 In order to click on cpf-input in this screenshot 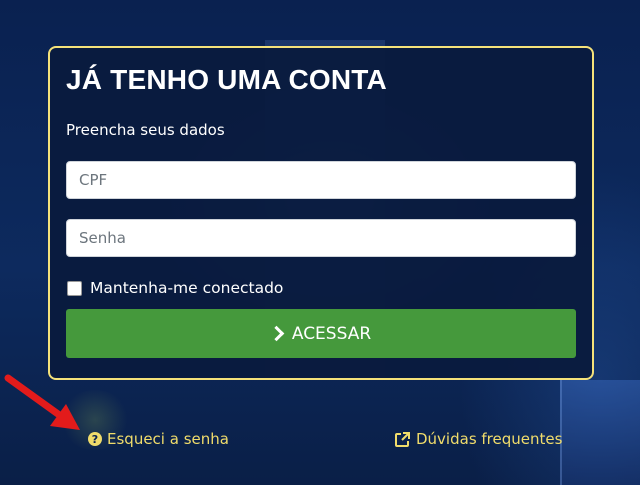, I will do `click(321, 180)`.